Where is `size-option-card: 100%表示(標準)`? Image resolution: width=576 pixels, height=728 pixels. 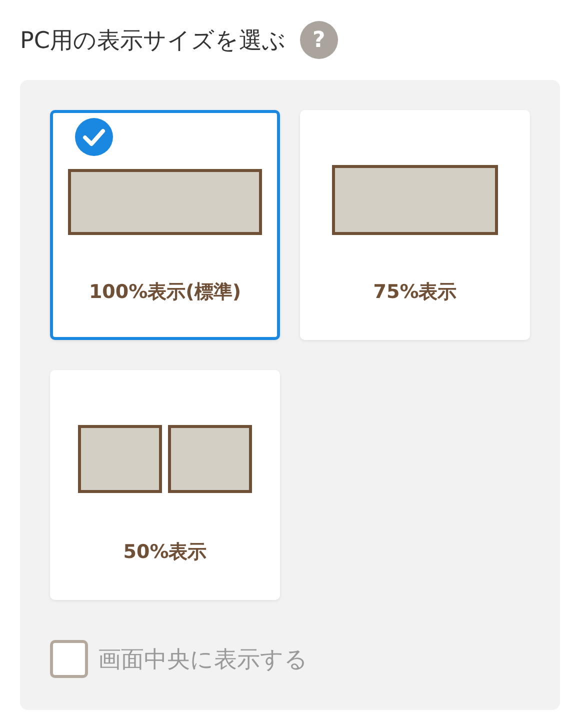
size-option-card: 100%表示(標準) is located at coordinates (165, 225).